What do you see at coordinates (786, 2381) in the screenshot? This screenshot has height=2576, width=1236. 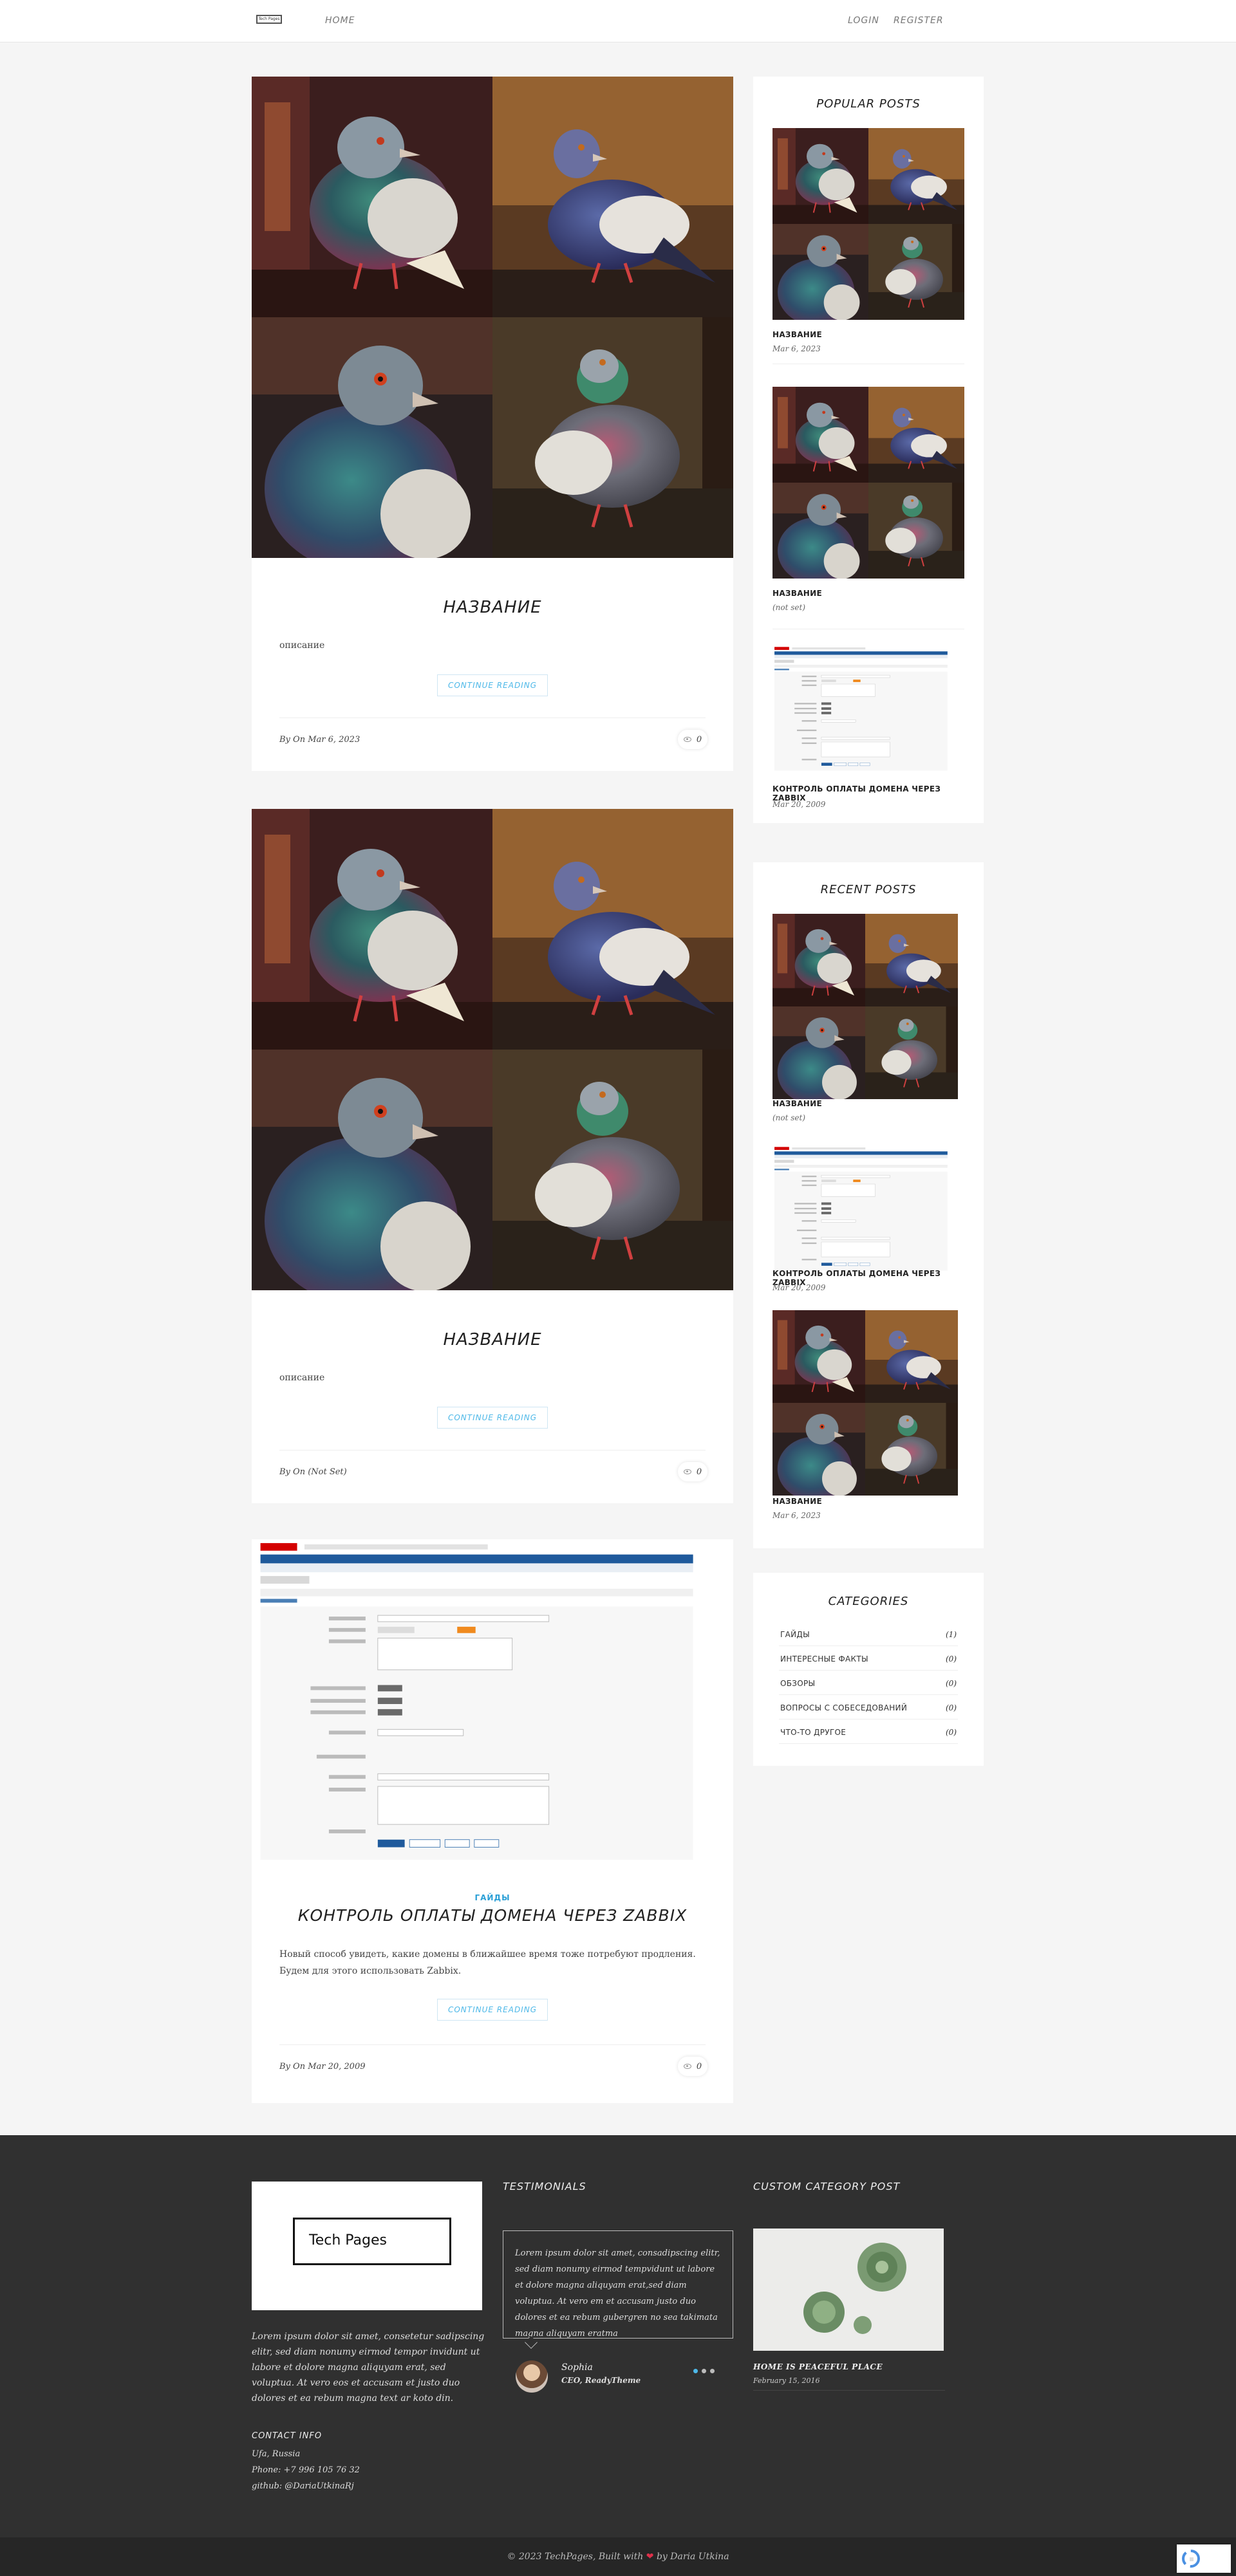 I see `custom-post-date: February 15, 2016` at bounding box center [786, 2381].